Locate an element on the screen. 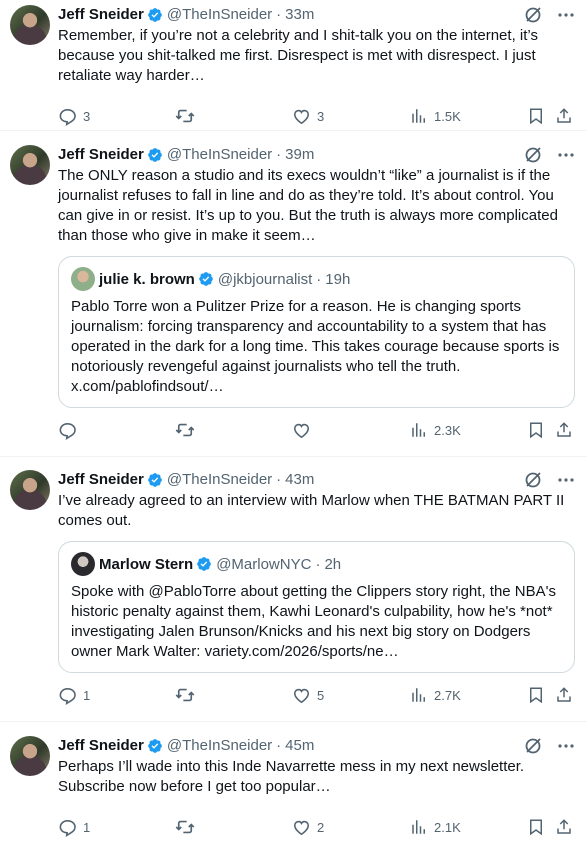  quoted-author-name: Marlow Stern is located at coordinates (146, 564).